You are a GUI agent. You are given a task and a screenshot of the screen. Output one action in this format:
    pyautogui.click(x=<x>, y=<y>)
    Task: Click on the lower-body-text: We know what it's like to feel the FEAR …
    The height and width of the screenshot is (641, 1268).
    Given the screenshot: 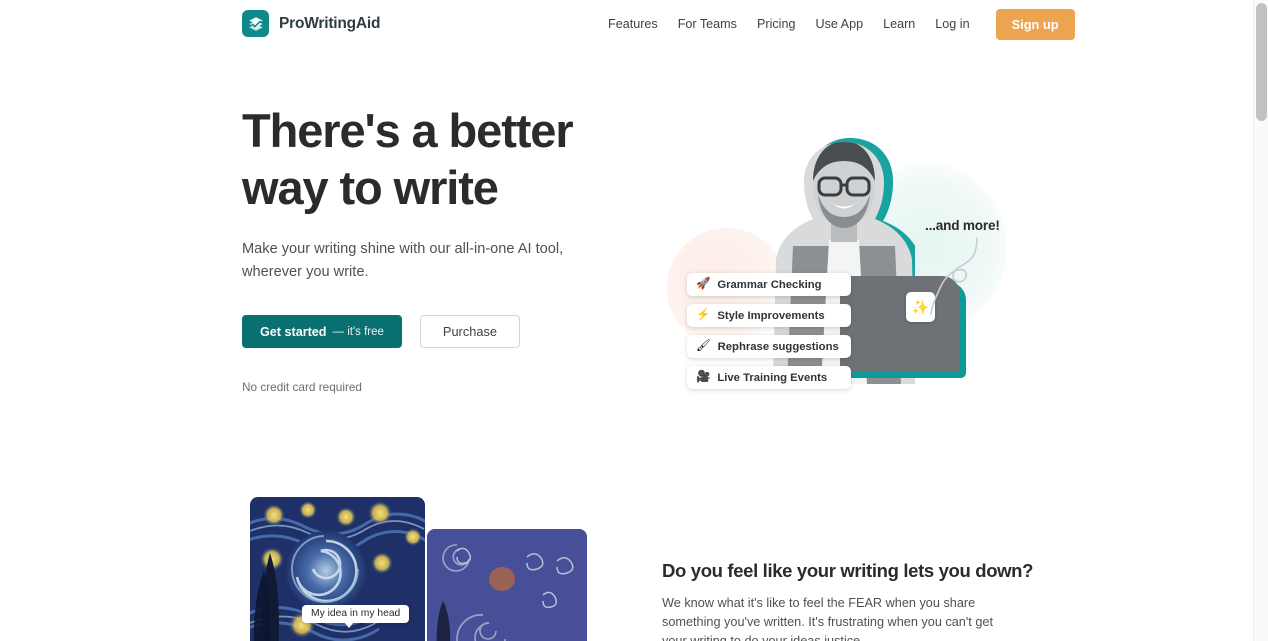 What is the action you would take?
    pyautogui.click(x=827, y=618)
    